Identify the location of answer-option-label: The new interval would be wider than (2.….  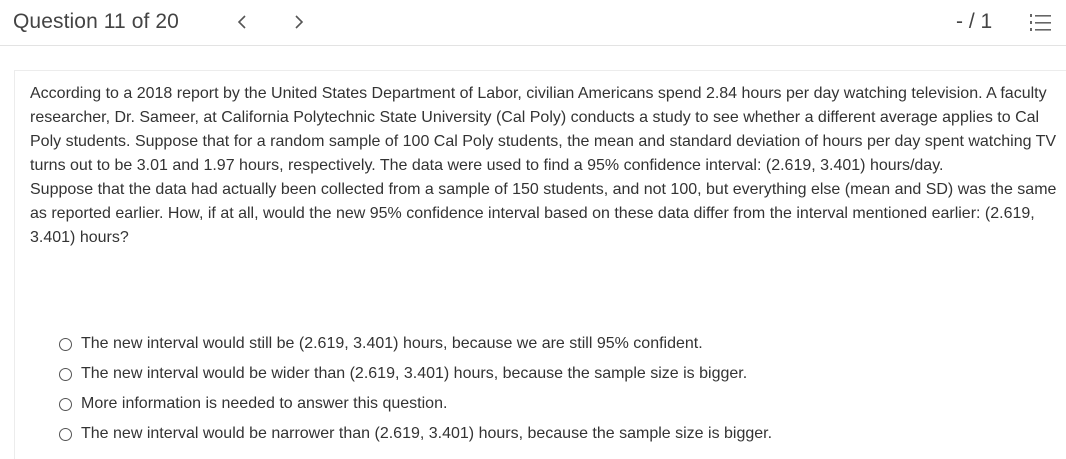
(414, 373).